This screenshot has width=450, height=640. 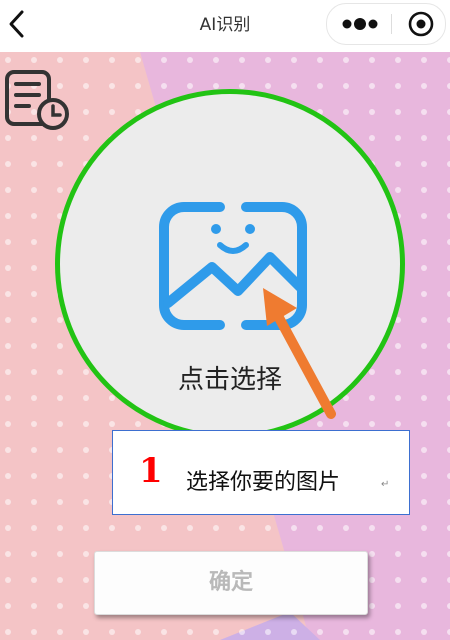 I want to click on annotation-text: 选择你要的图片, so click(x=263, y=482).